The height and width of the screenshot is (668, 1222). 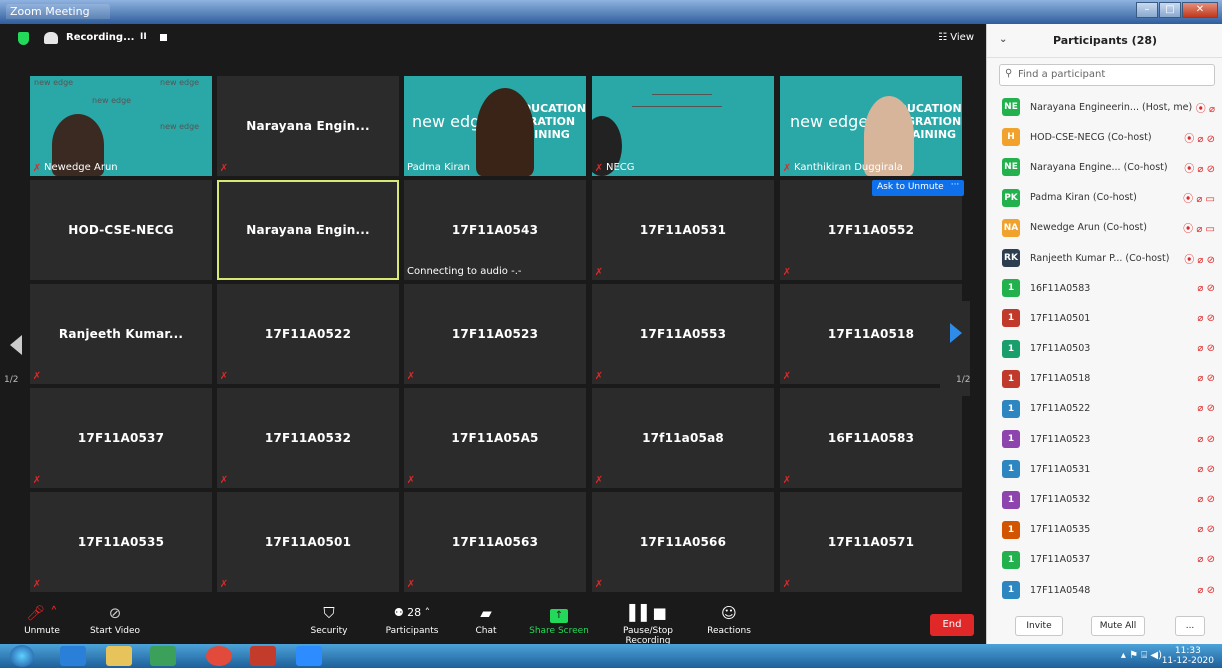 I want to click on participant-list-item: 1 17F11A0532 ⌀ ⊘, so click(x=1104, y=499).